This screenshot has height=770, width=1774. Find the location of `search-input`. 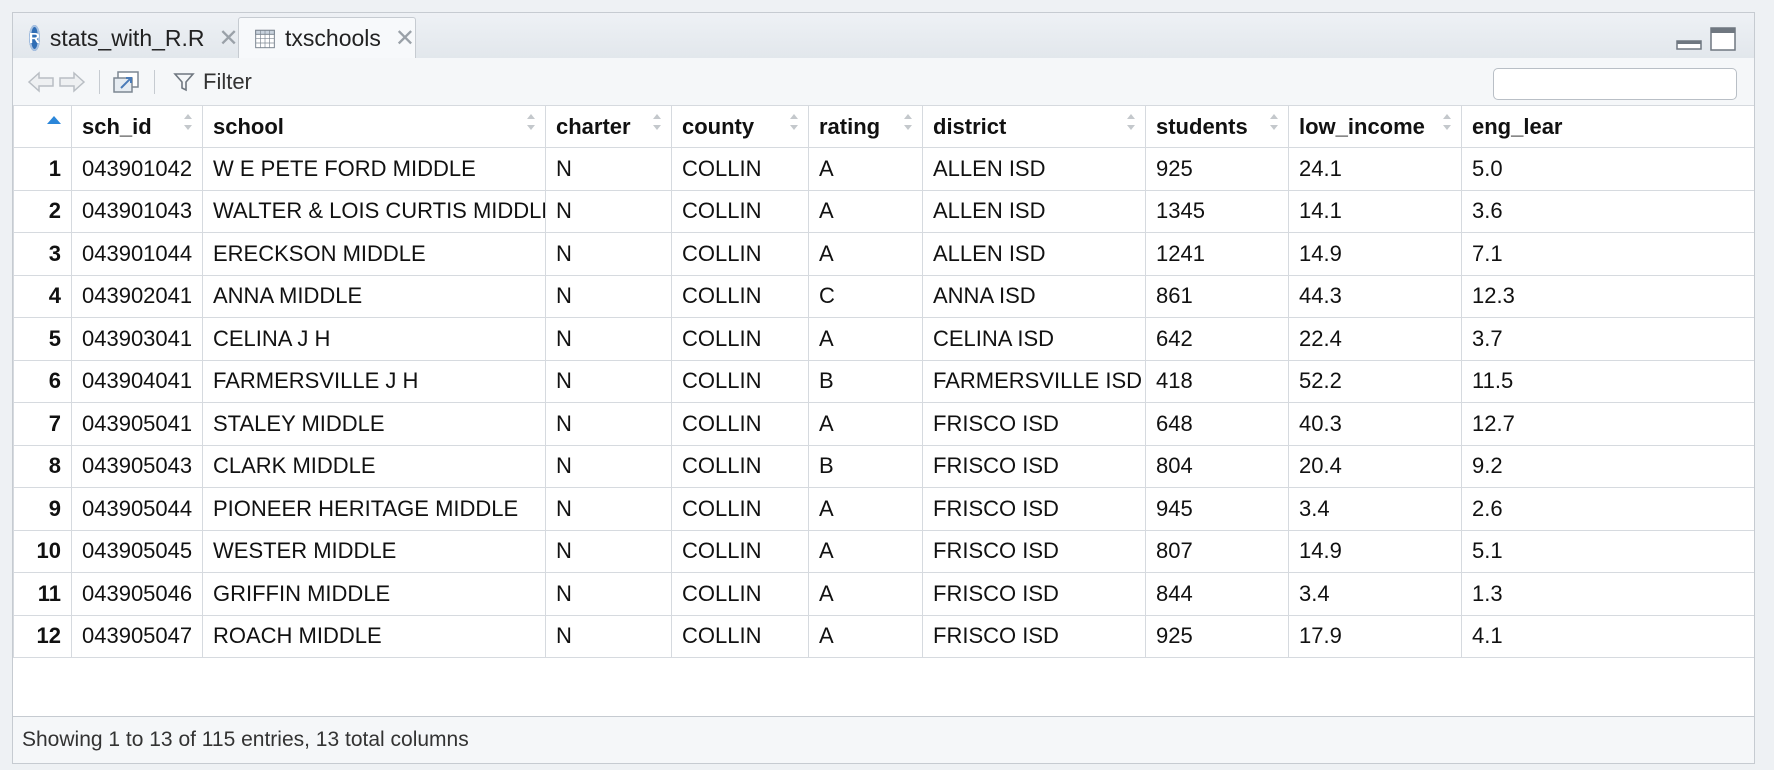

search-input is located at coordinates (1622, 84).